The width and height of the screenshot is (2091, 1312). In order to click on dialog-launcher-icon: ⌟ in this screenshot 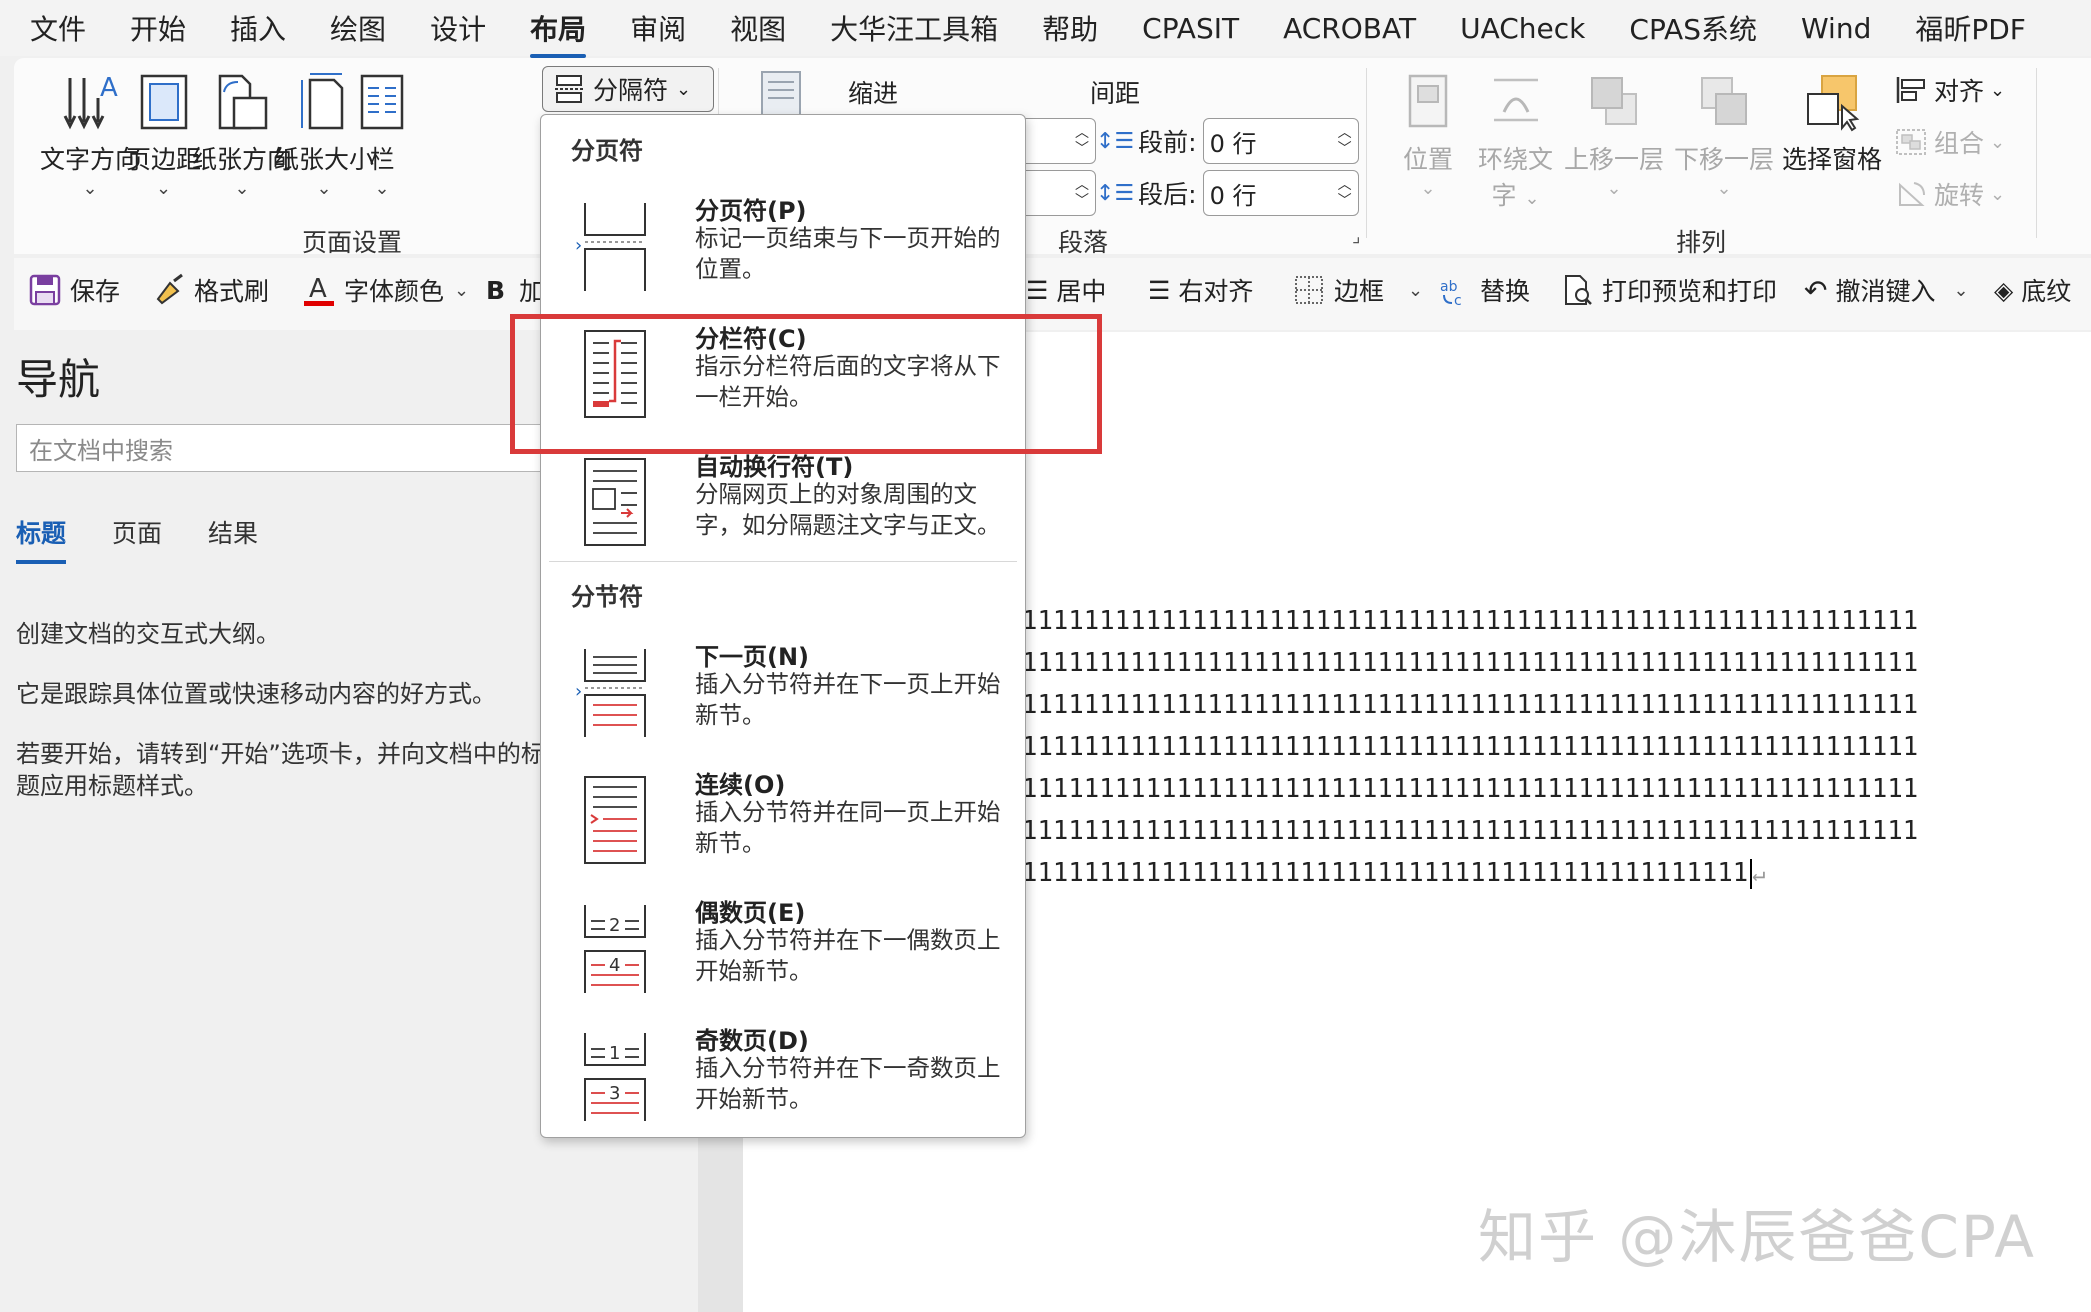, I will do `click(1356, 236)`.